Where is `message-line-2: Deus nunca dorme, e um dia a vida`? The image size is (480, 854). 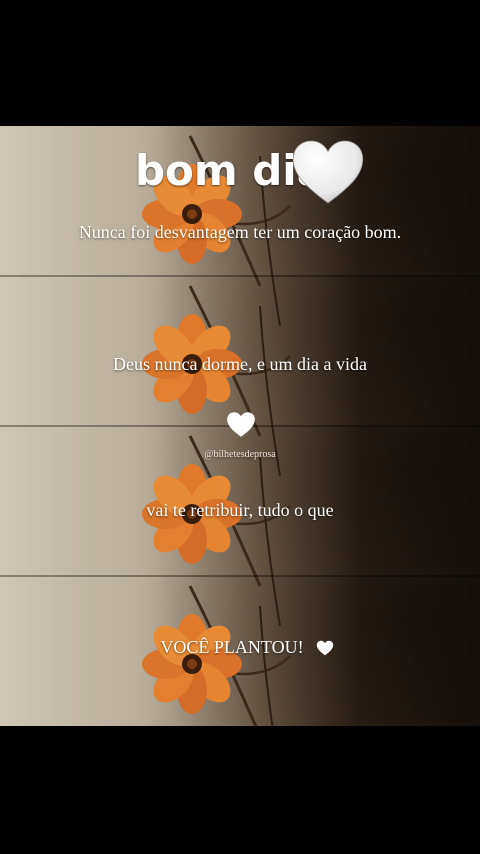
message-line-2: Deus nunca dorme, e um dia a vida is located at coordinates (240, 364).